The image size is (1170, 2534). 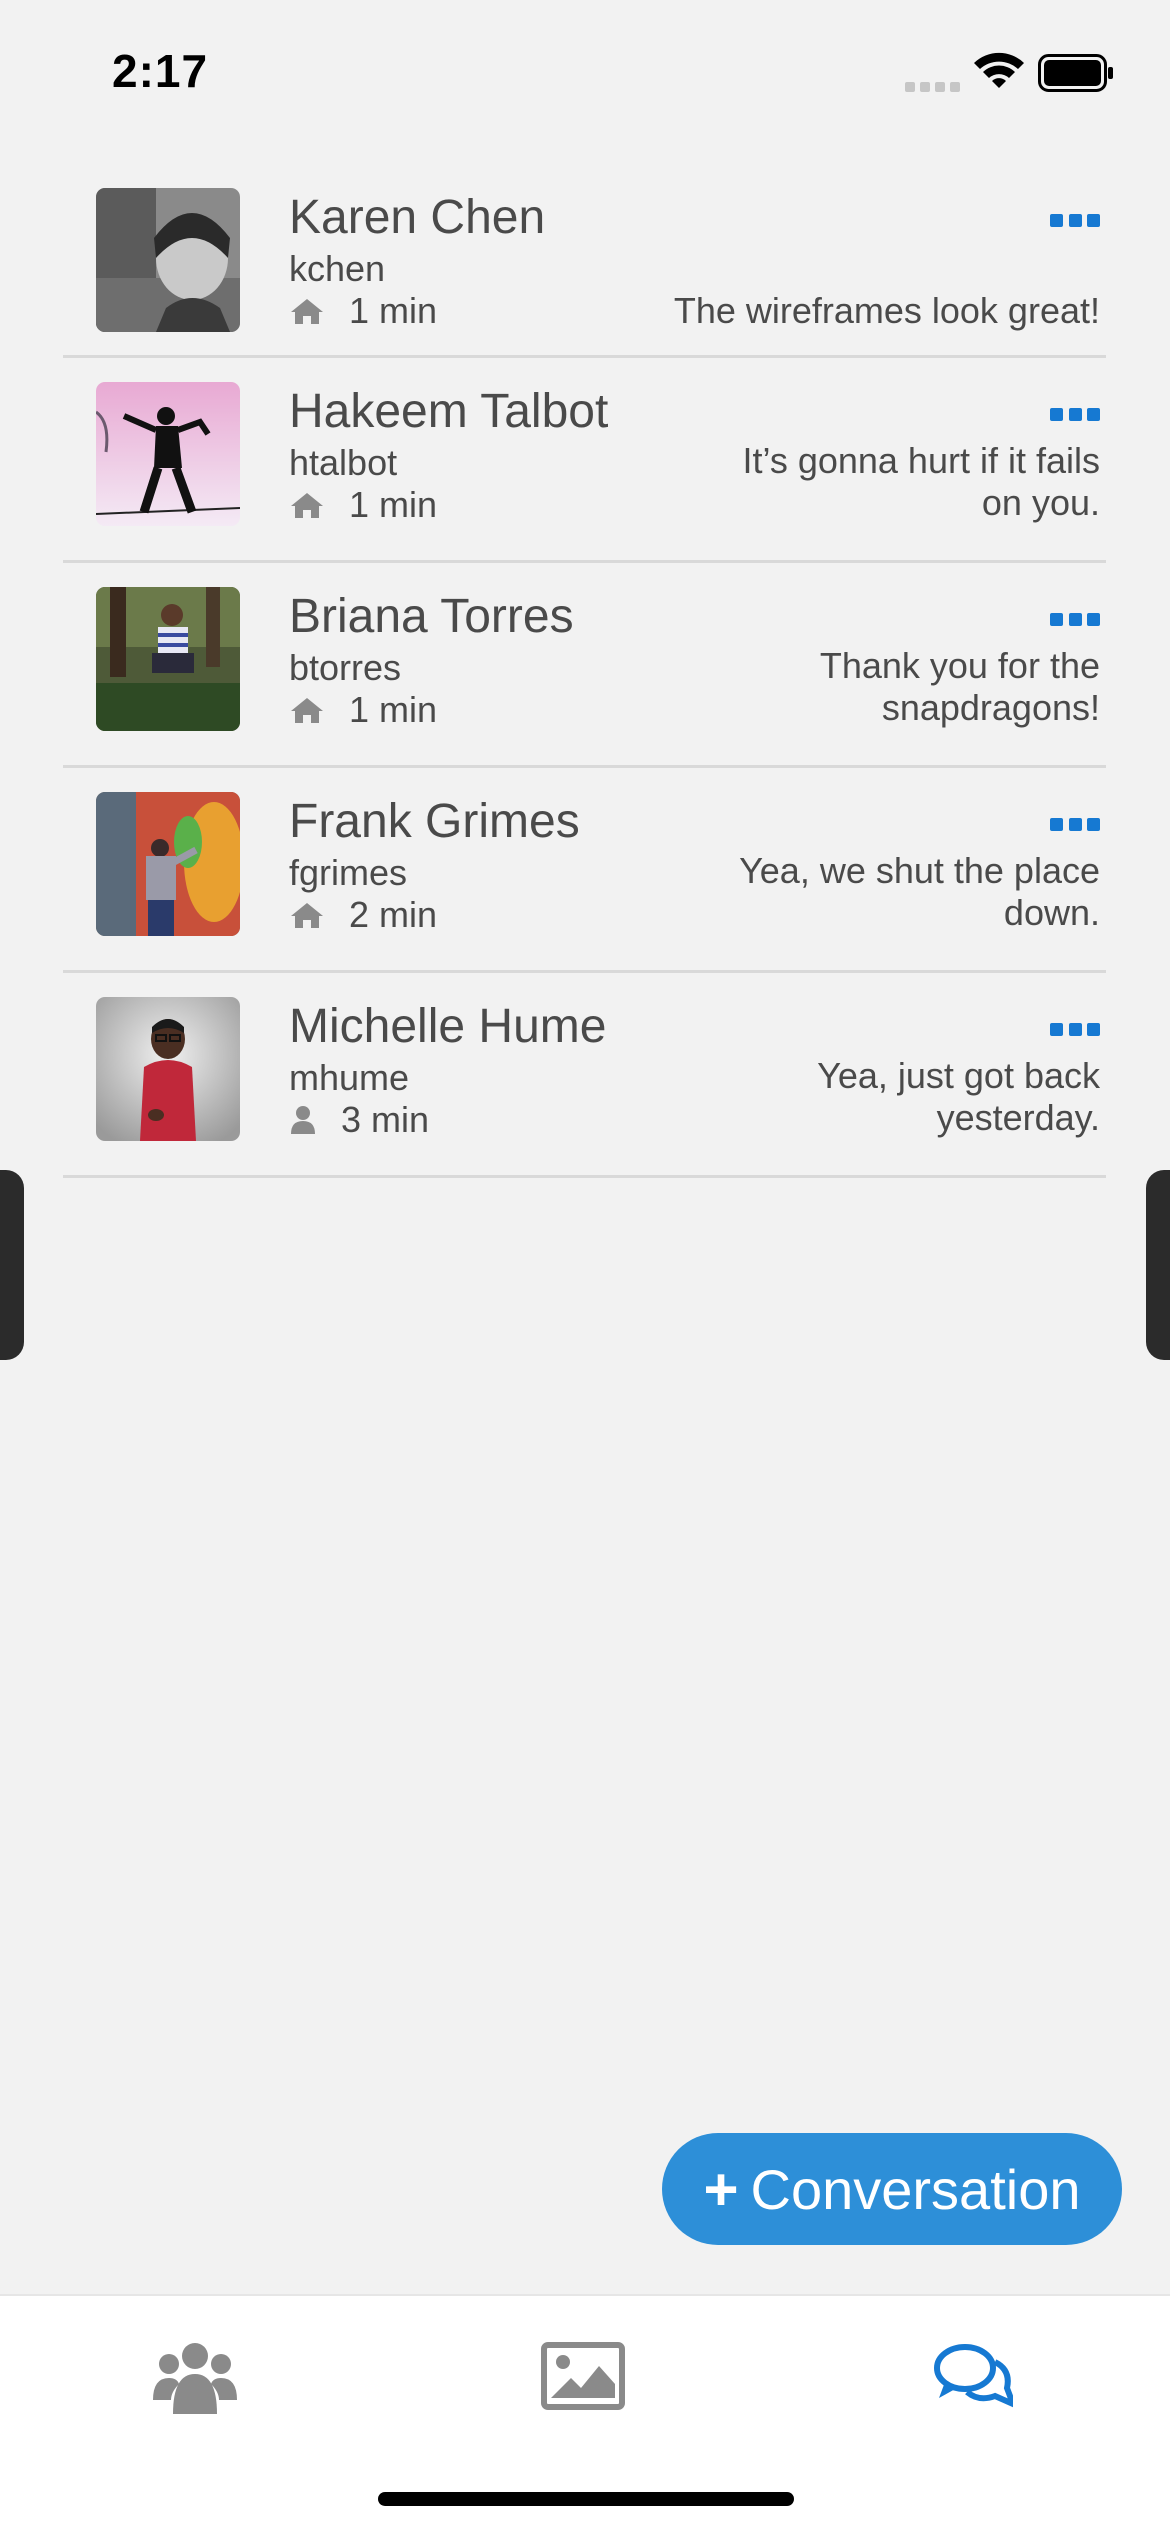 What do you see at coordinates (348, 872) in the screenshot?
I see `contact-handle: fgrimes` at bounding box center [348, 872].